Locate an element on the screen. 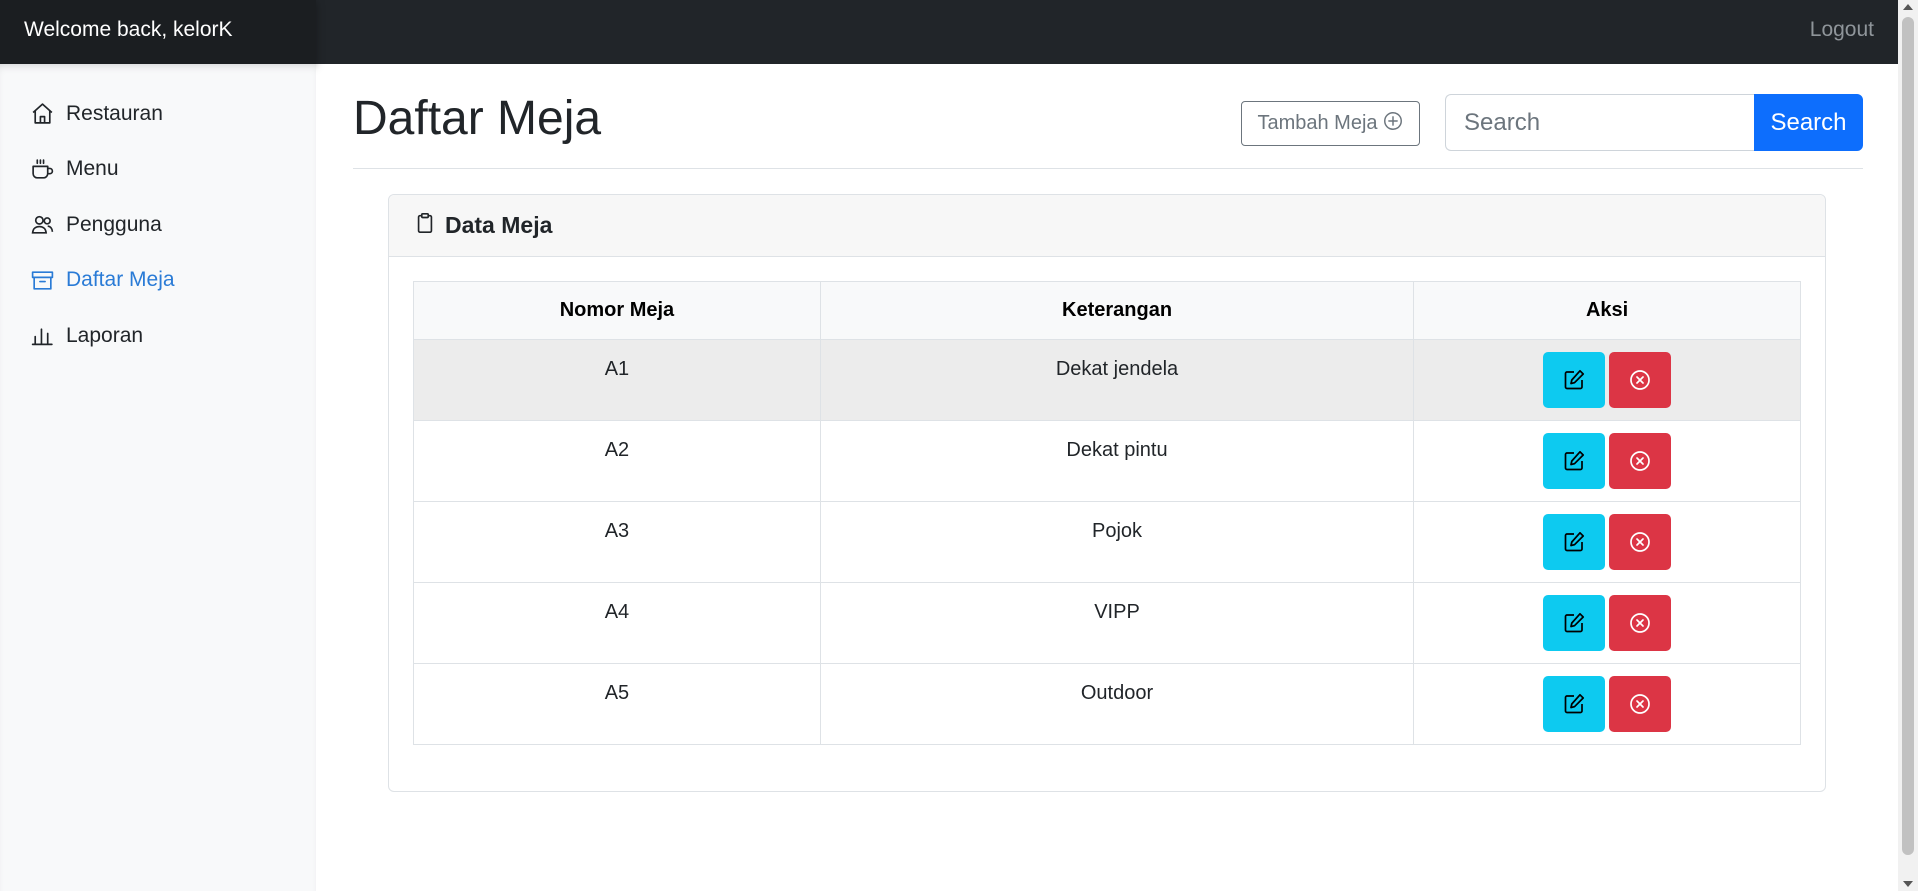  plus-circle-icon is located at coordinates (1393, 124).